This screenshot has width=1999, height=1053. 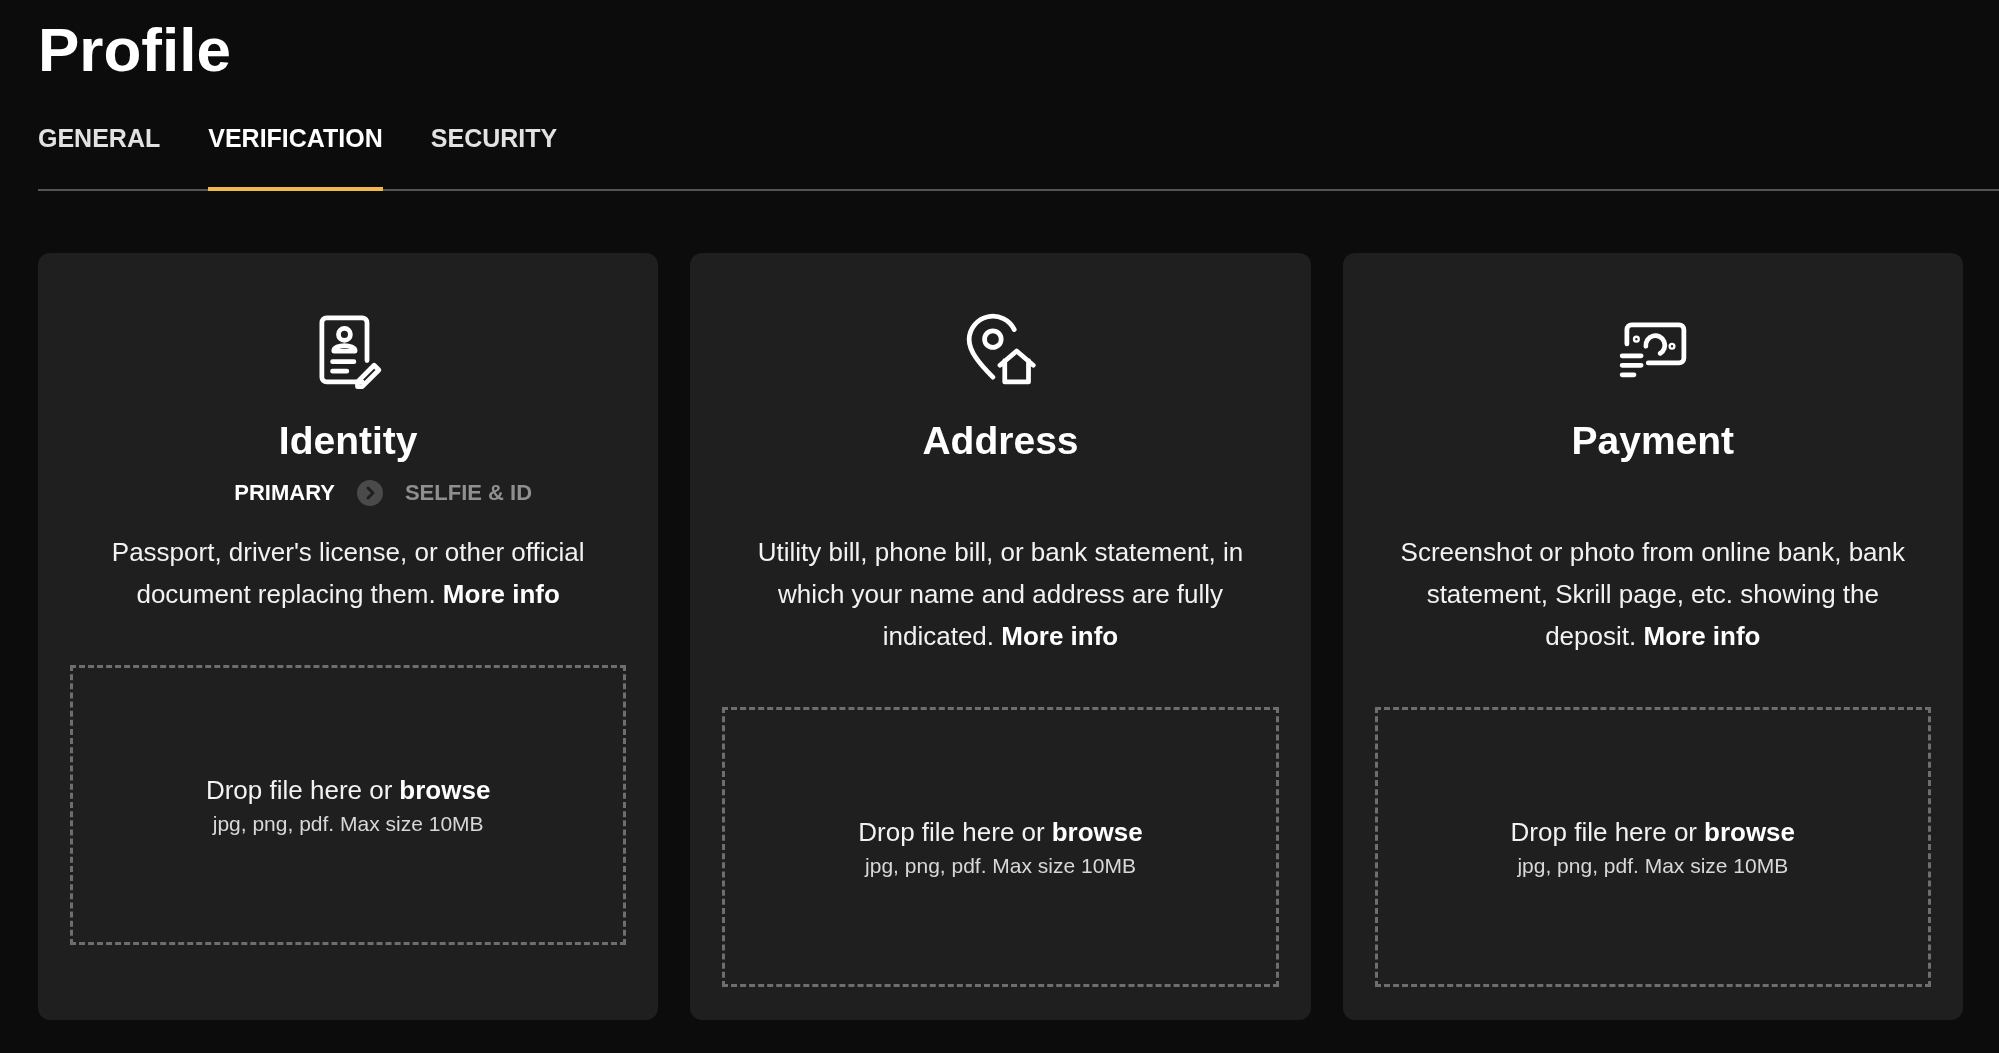 What do you see at coordinates (348, 573) in the screenshot?
I see `card-description: Passport, driver's license, or other official document replacing them. More info` at bounding box center [348, 573].